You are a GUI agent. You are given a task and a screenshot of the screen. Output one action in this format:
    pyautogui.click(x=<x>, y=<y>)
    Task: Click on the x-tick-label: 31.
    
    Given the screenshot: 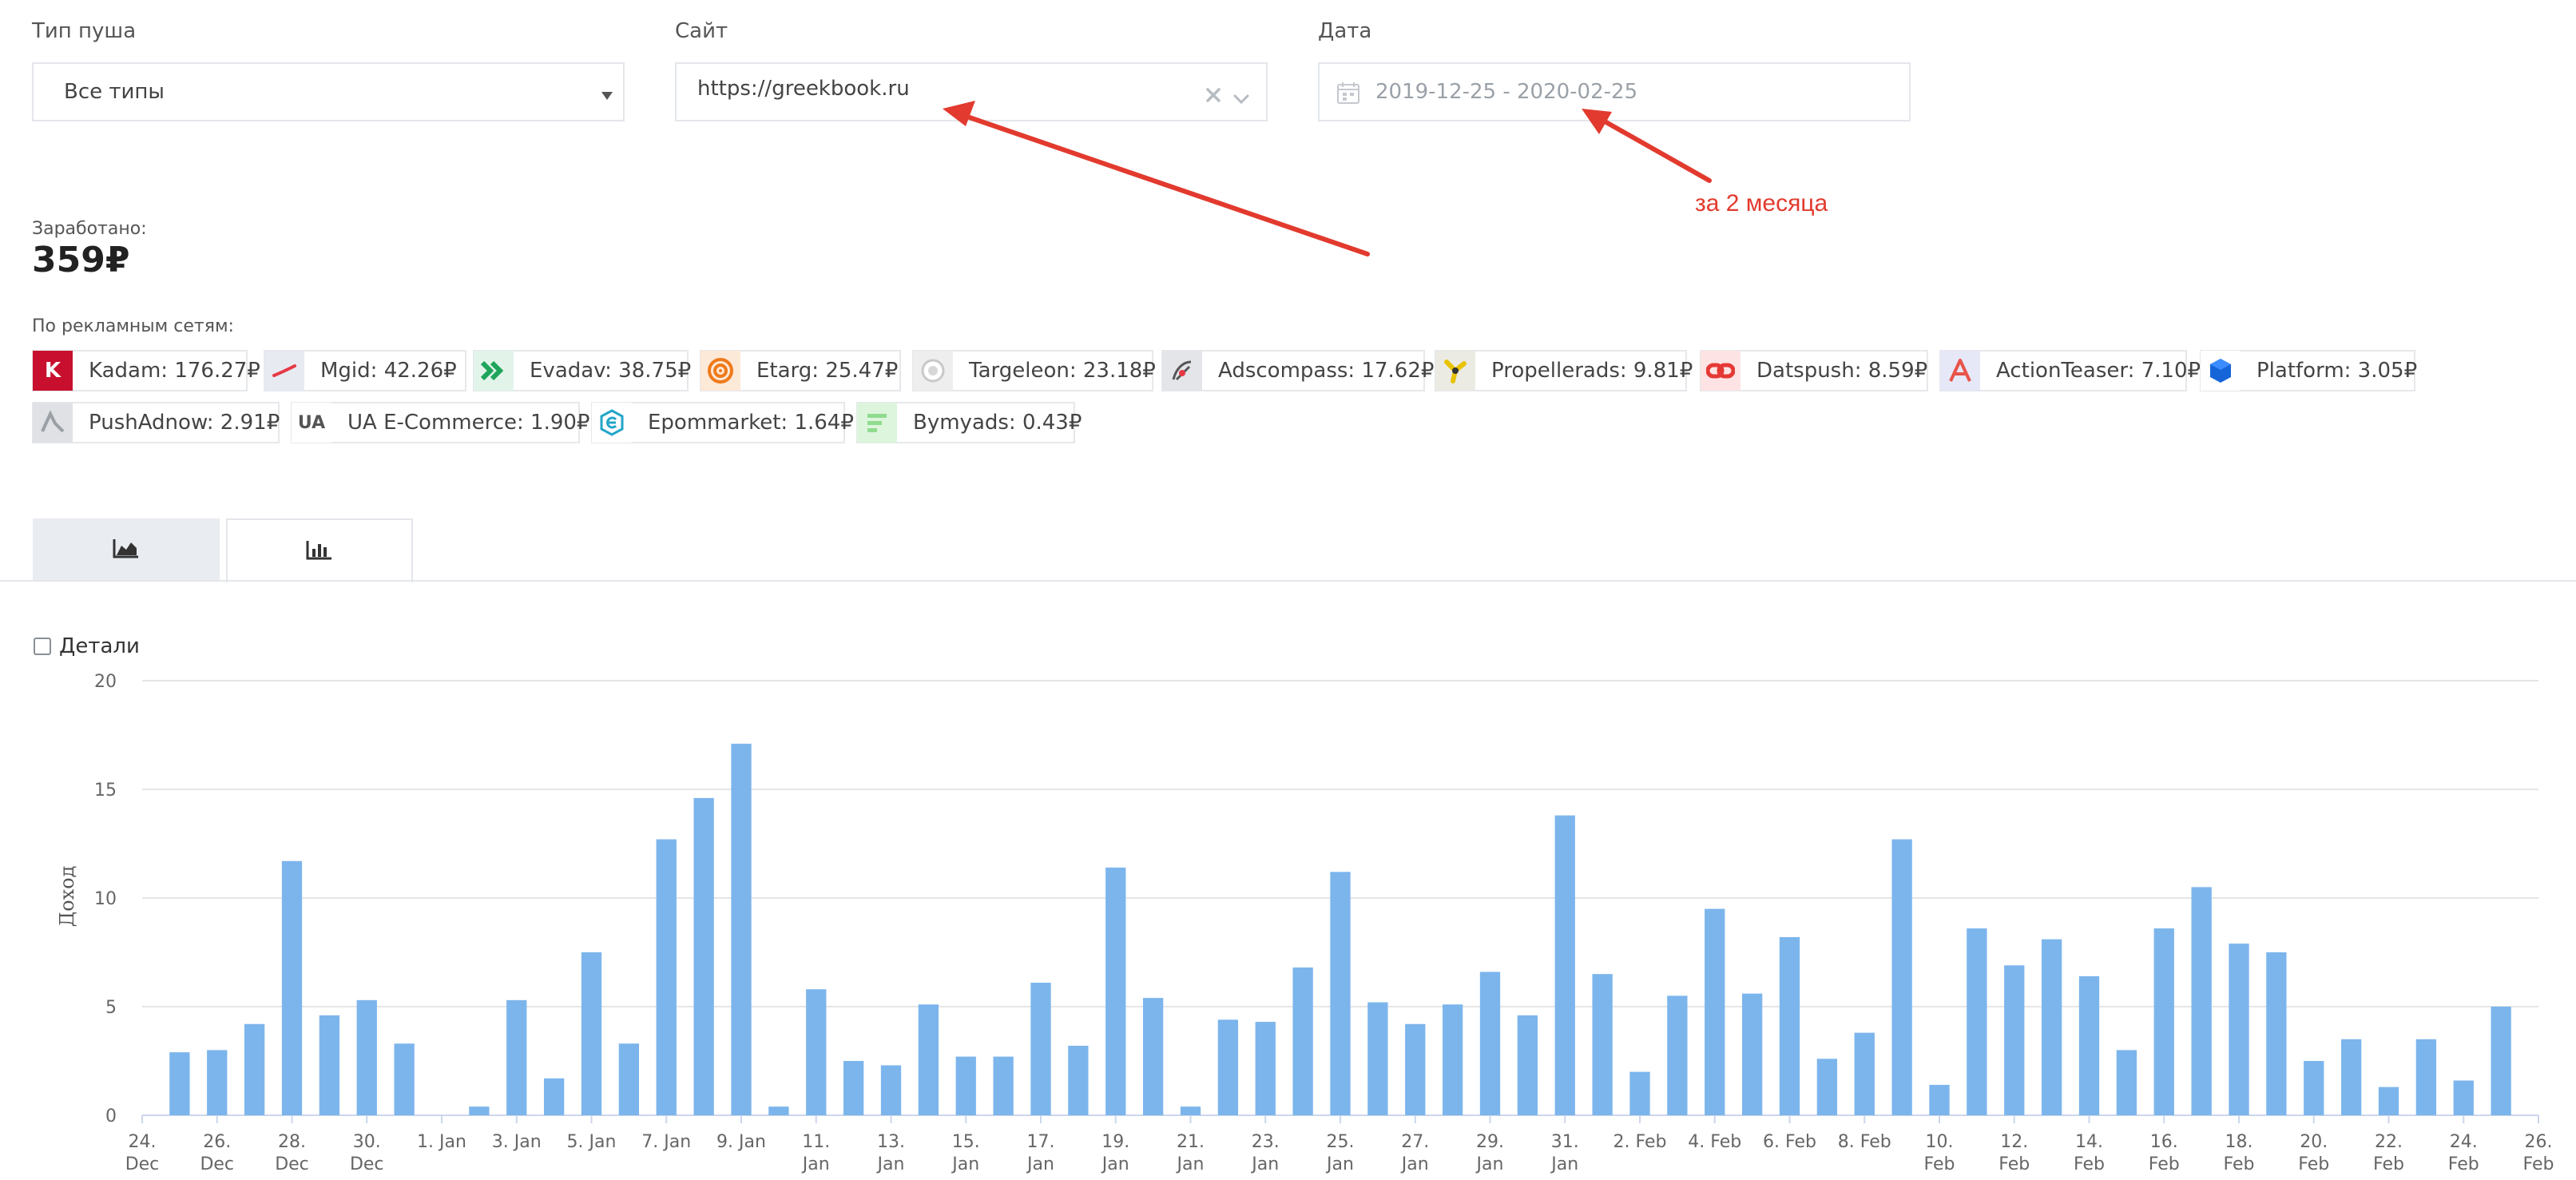 What is the action you would take?
    pyautogui.click(x=1565, y=1142)
    